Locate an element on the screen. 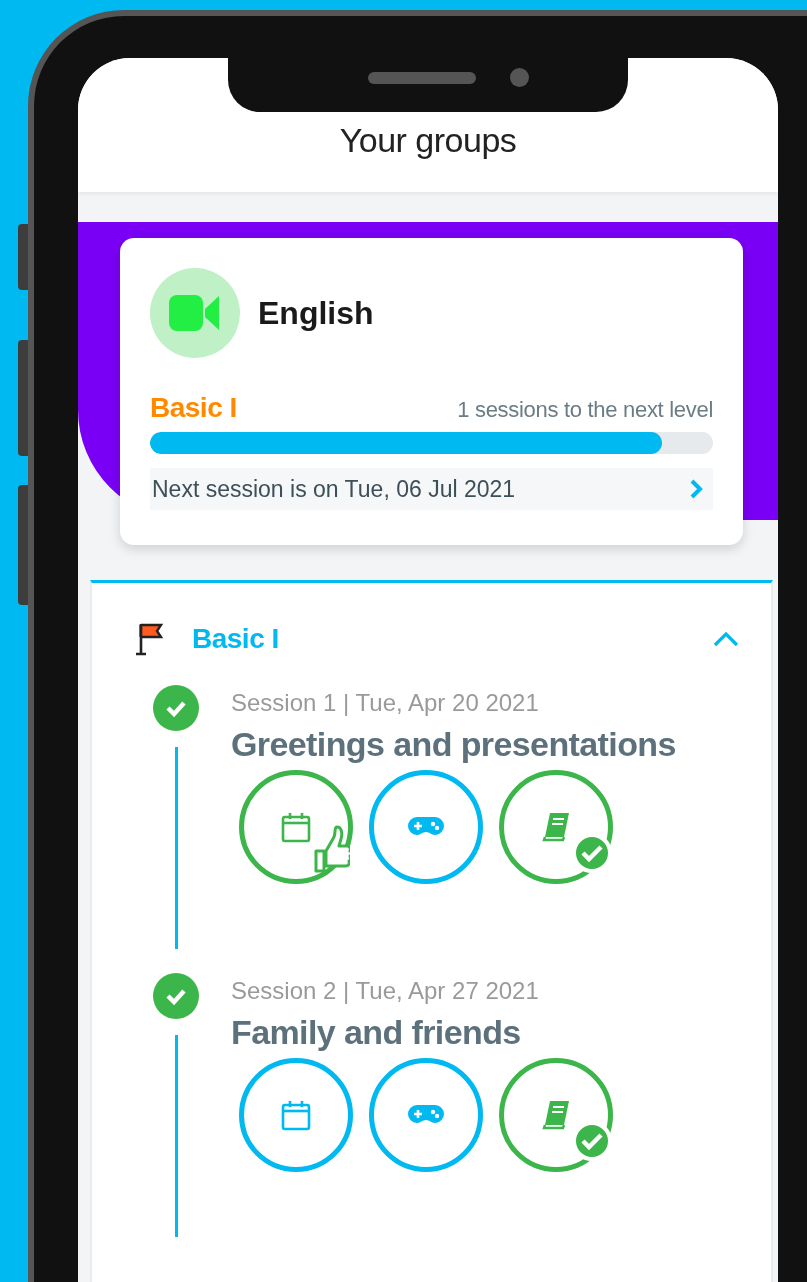 The image size is (807, 1282). chevron-right-icon is located at coordinates (696, 489).